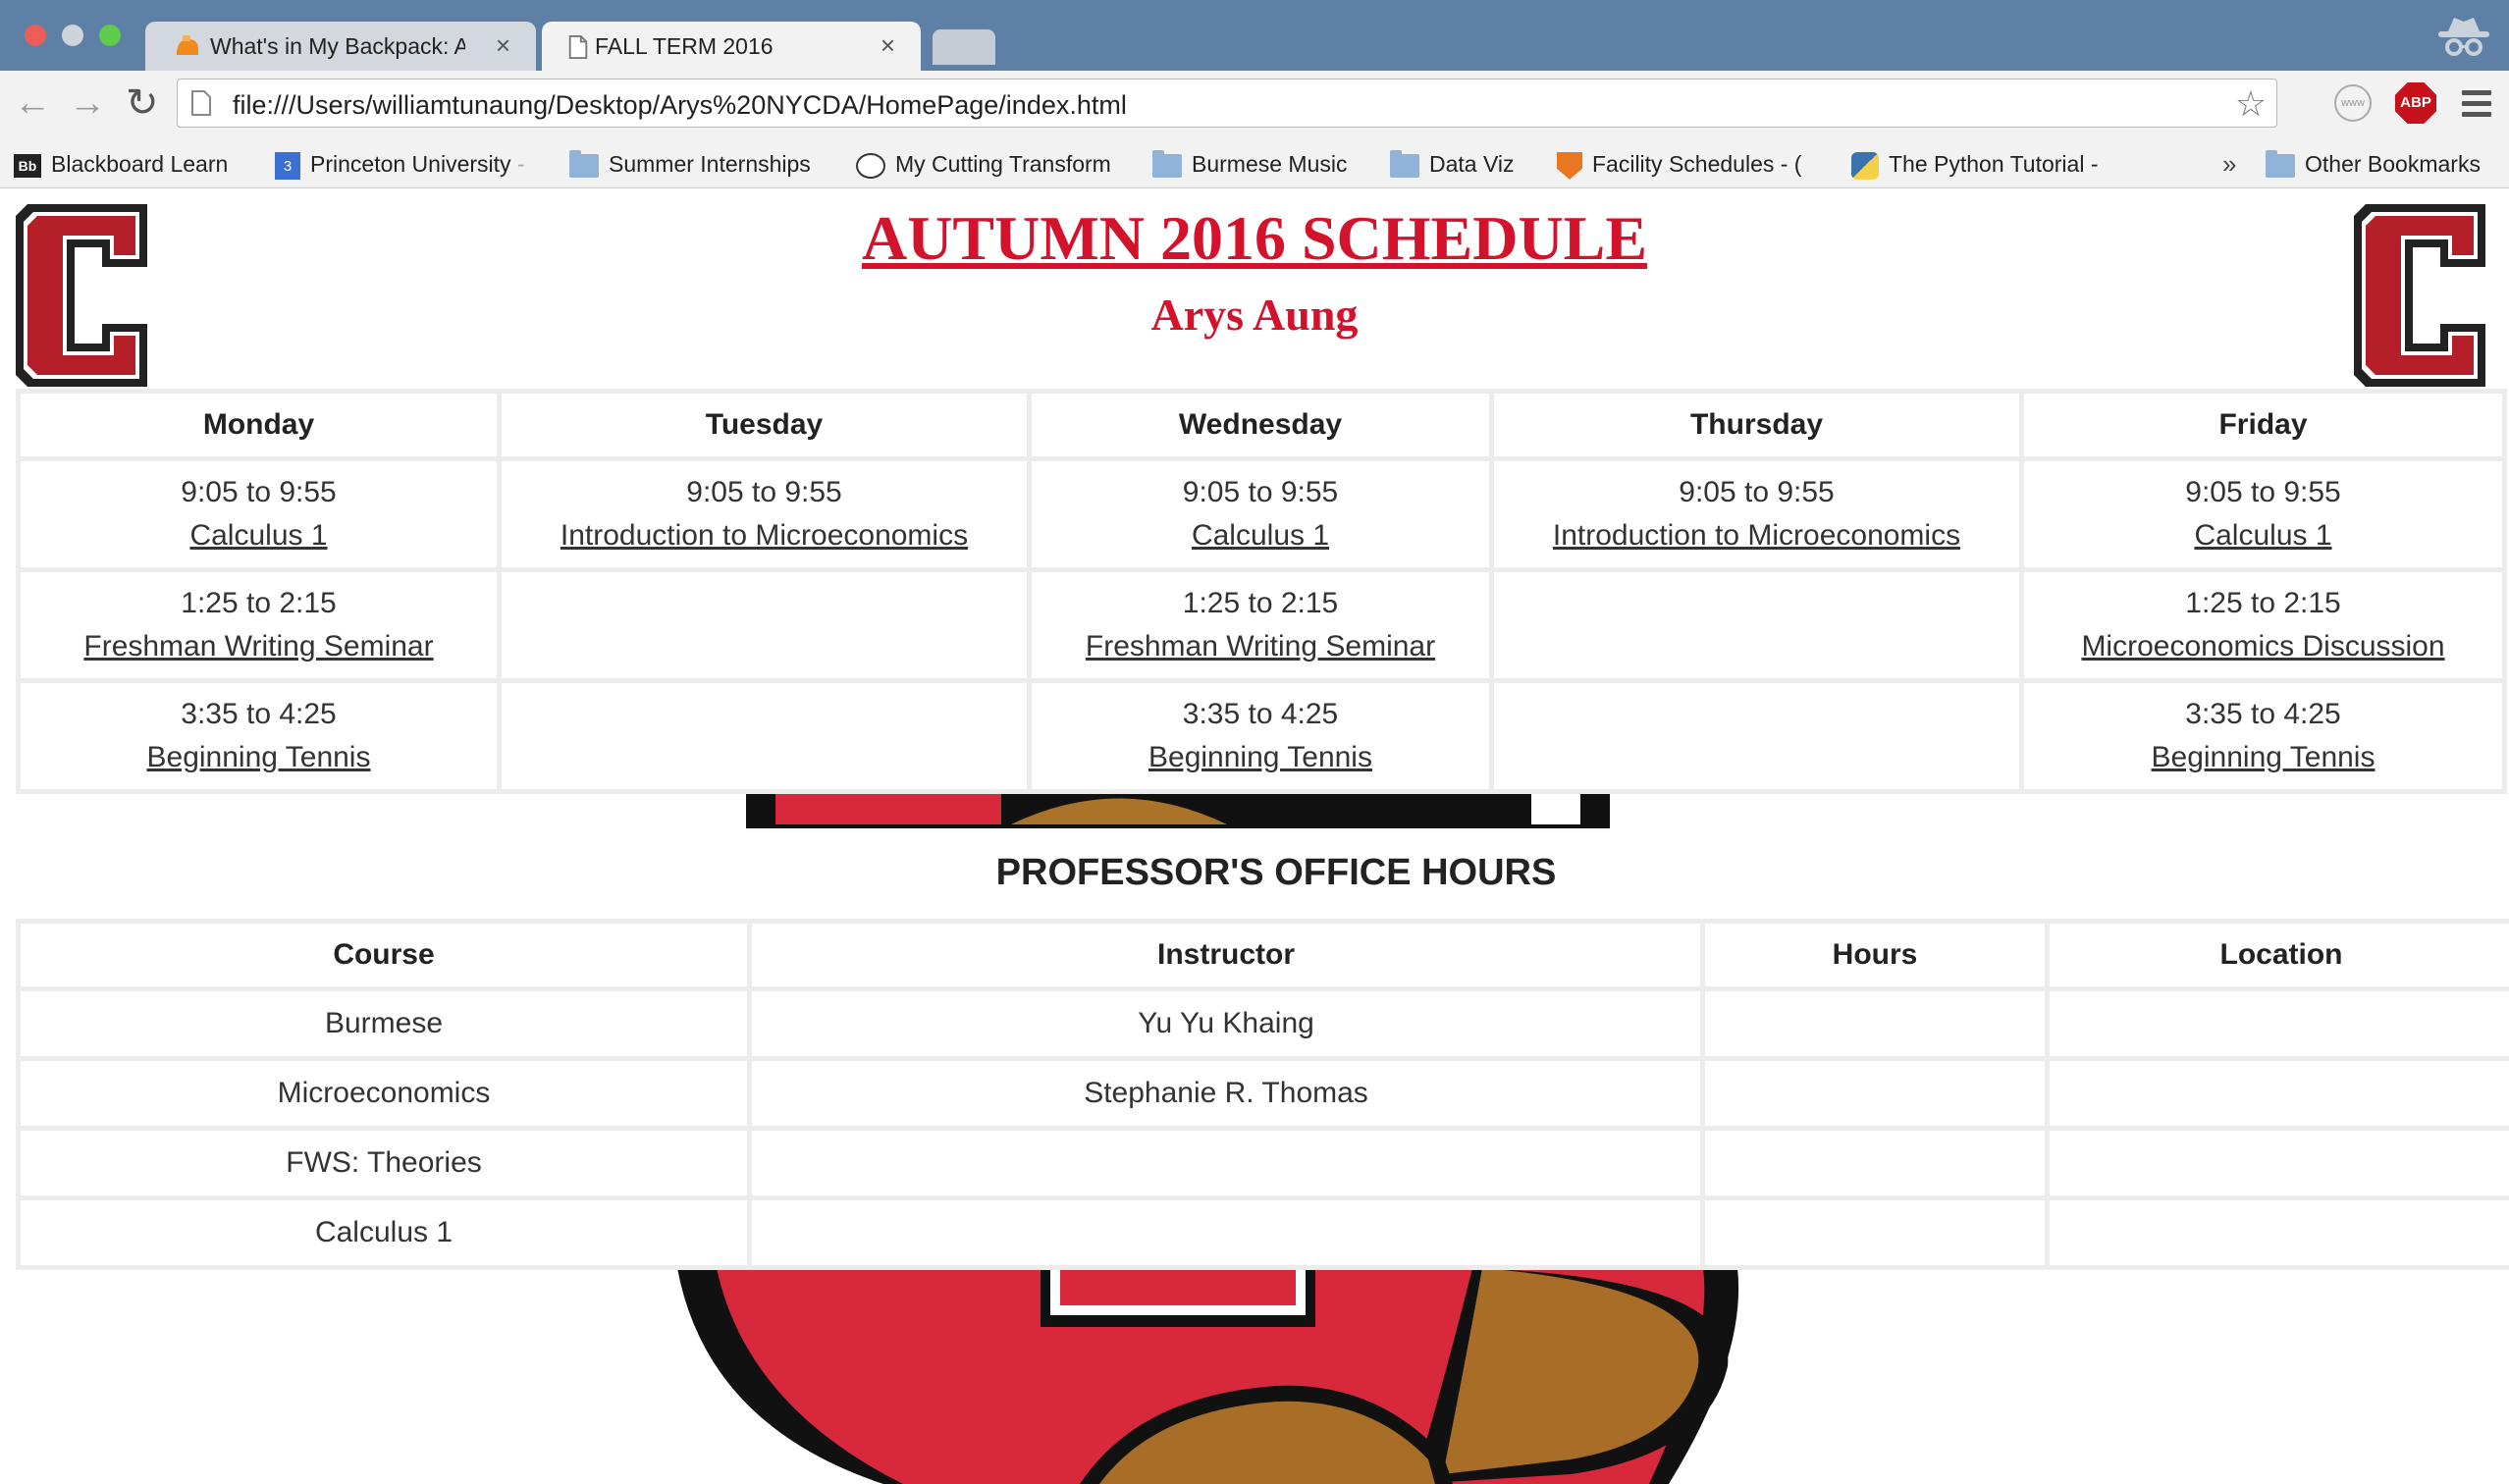 The height and width of the screenshot is (1484, 2509). Describe the element at coordinates (188, 45) in the screenshot. I see `backpack-favicon-icon` at that location.